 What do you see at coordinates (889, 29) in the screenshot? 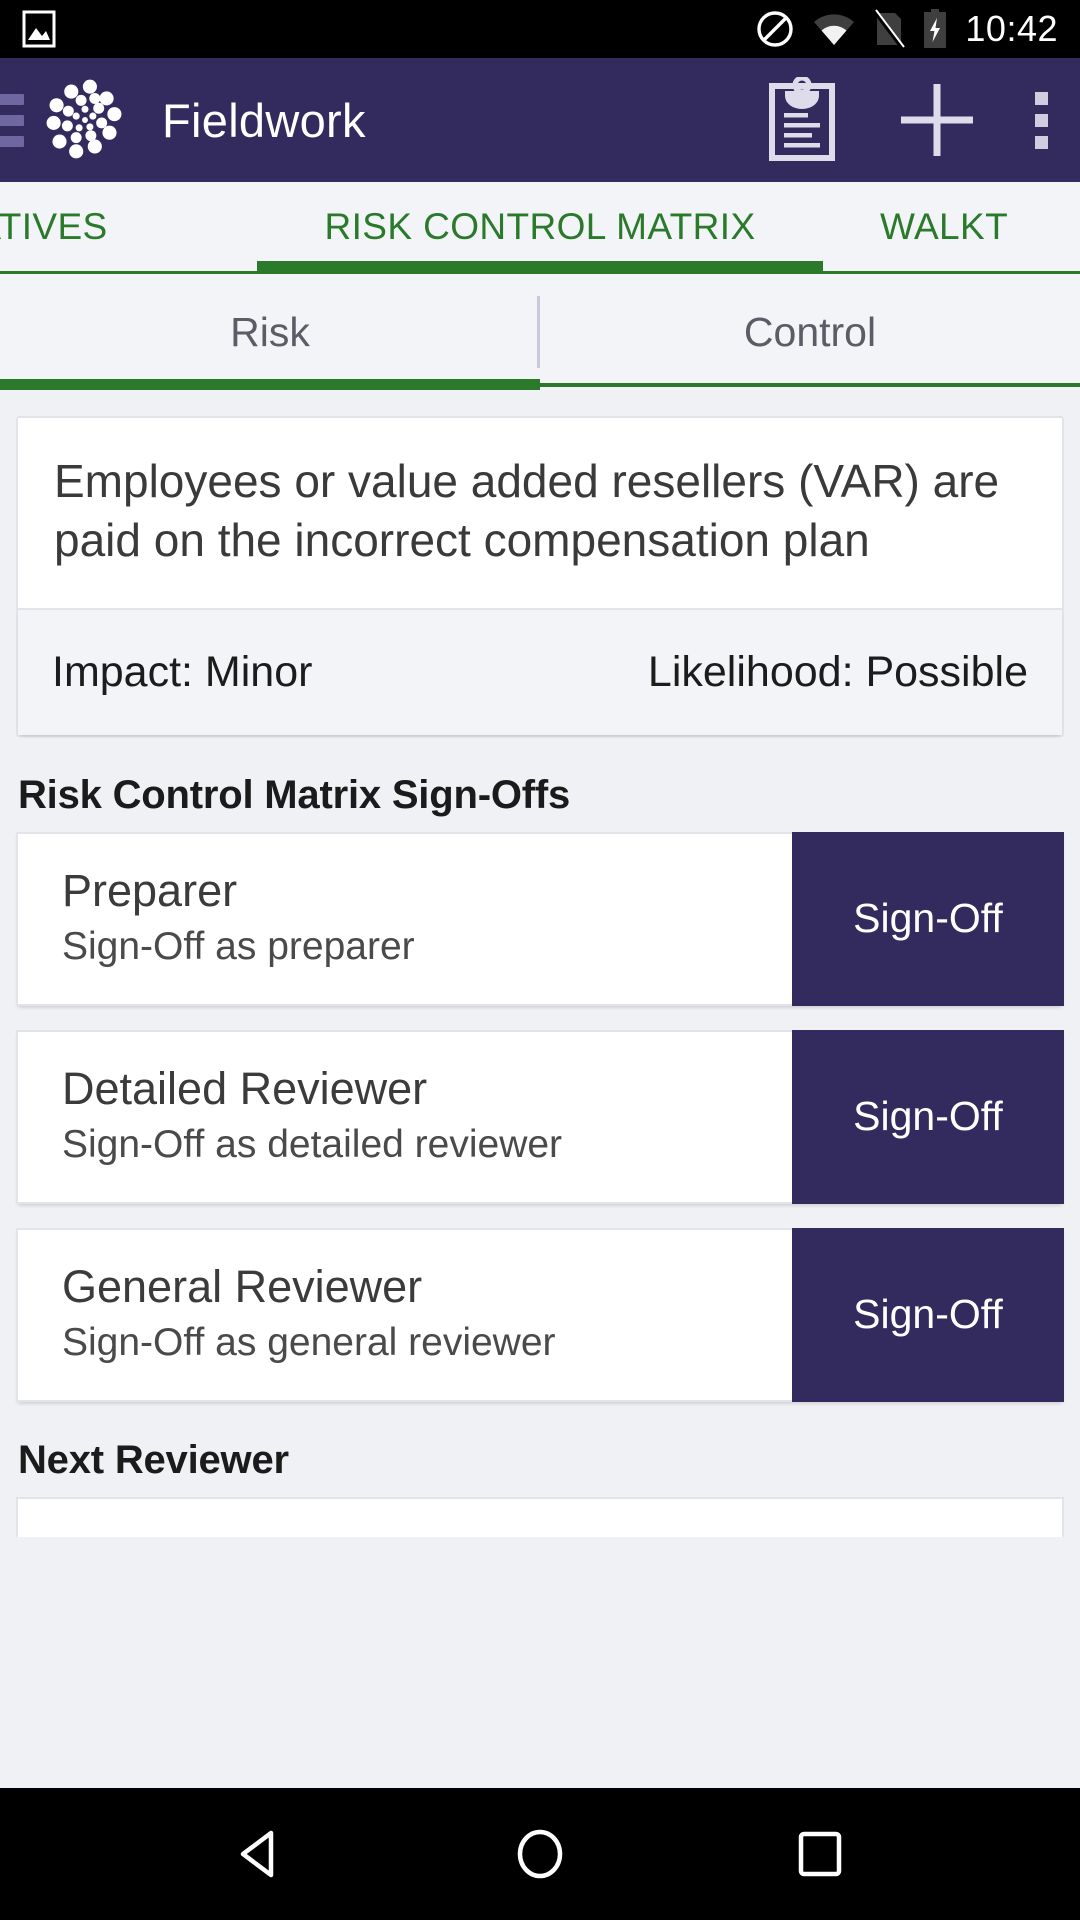
I see `no-sim-icon` at bounding box center [889, 29].